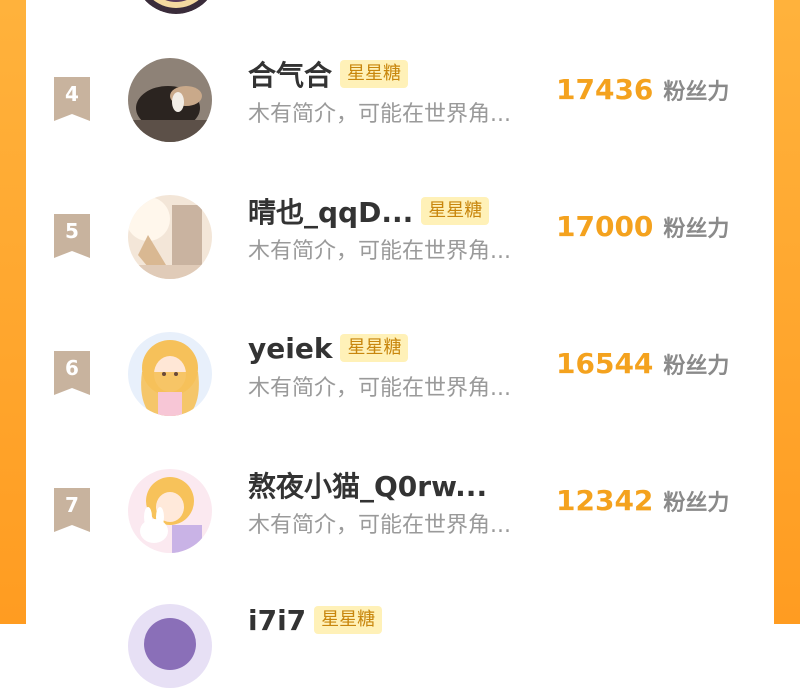 This screenshot has height=700, width=800. Describe the element at coordinates (72, 510) in the screenshot. I see `rank-badge: 7` at that location.